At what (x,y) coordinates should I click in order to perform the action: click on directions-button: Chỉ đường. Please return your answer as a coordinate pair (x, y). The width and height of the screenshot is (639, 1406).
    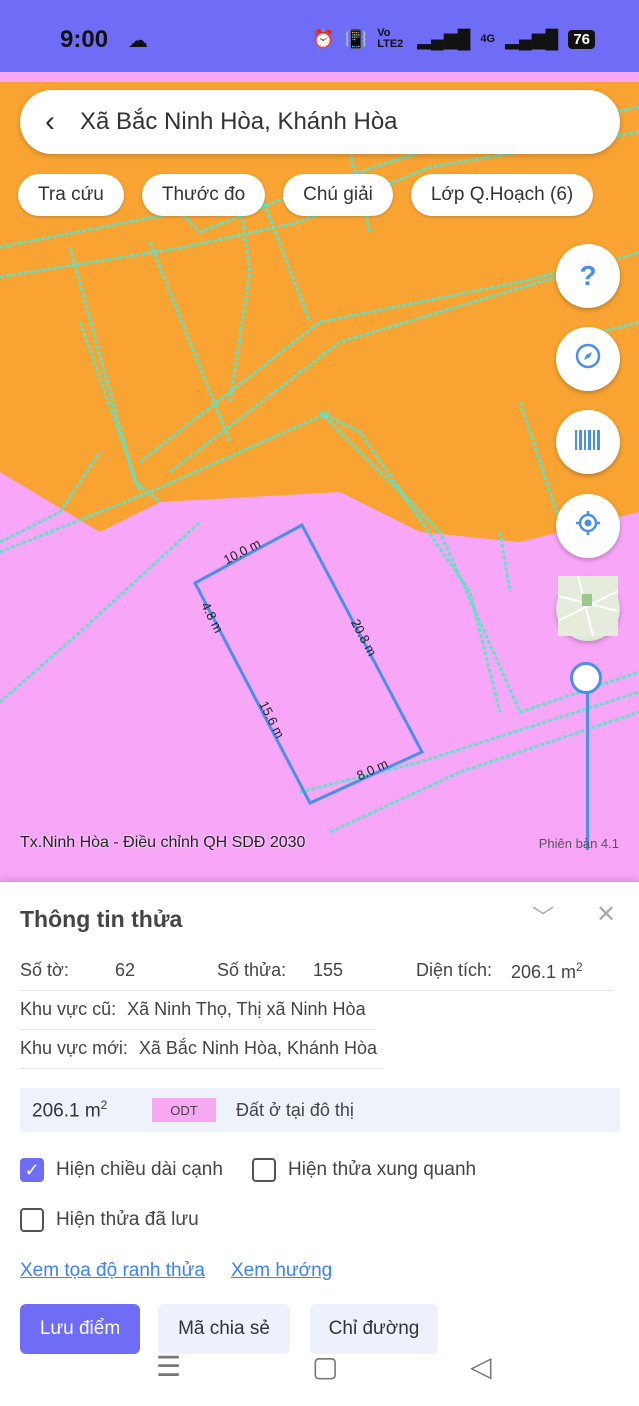
    Looking at the image, I should click on (374, 1329).